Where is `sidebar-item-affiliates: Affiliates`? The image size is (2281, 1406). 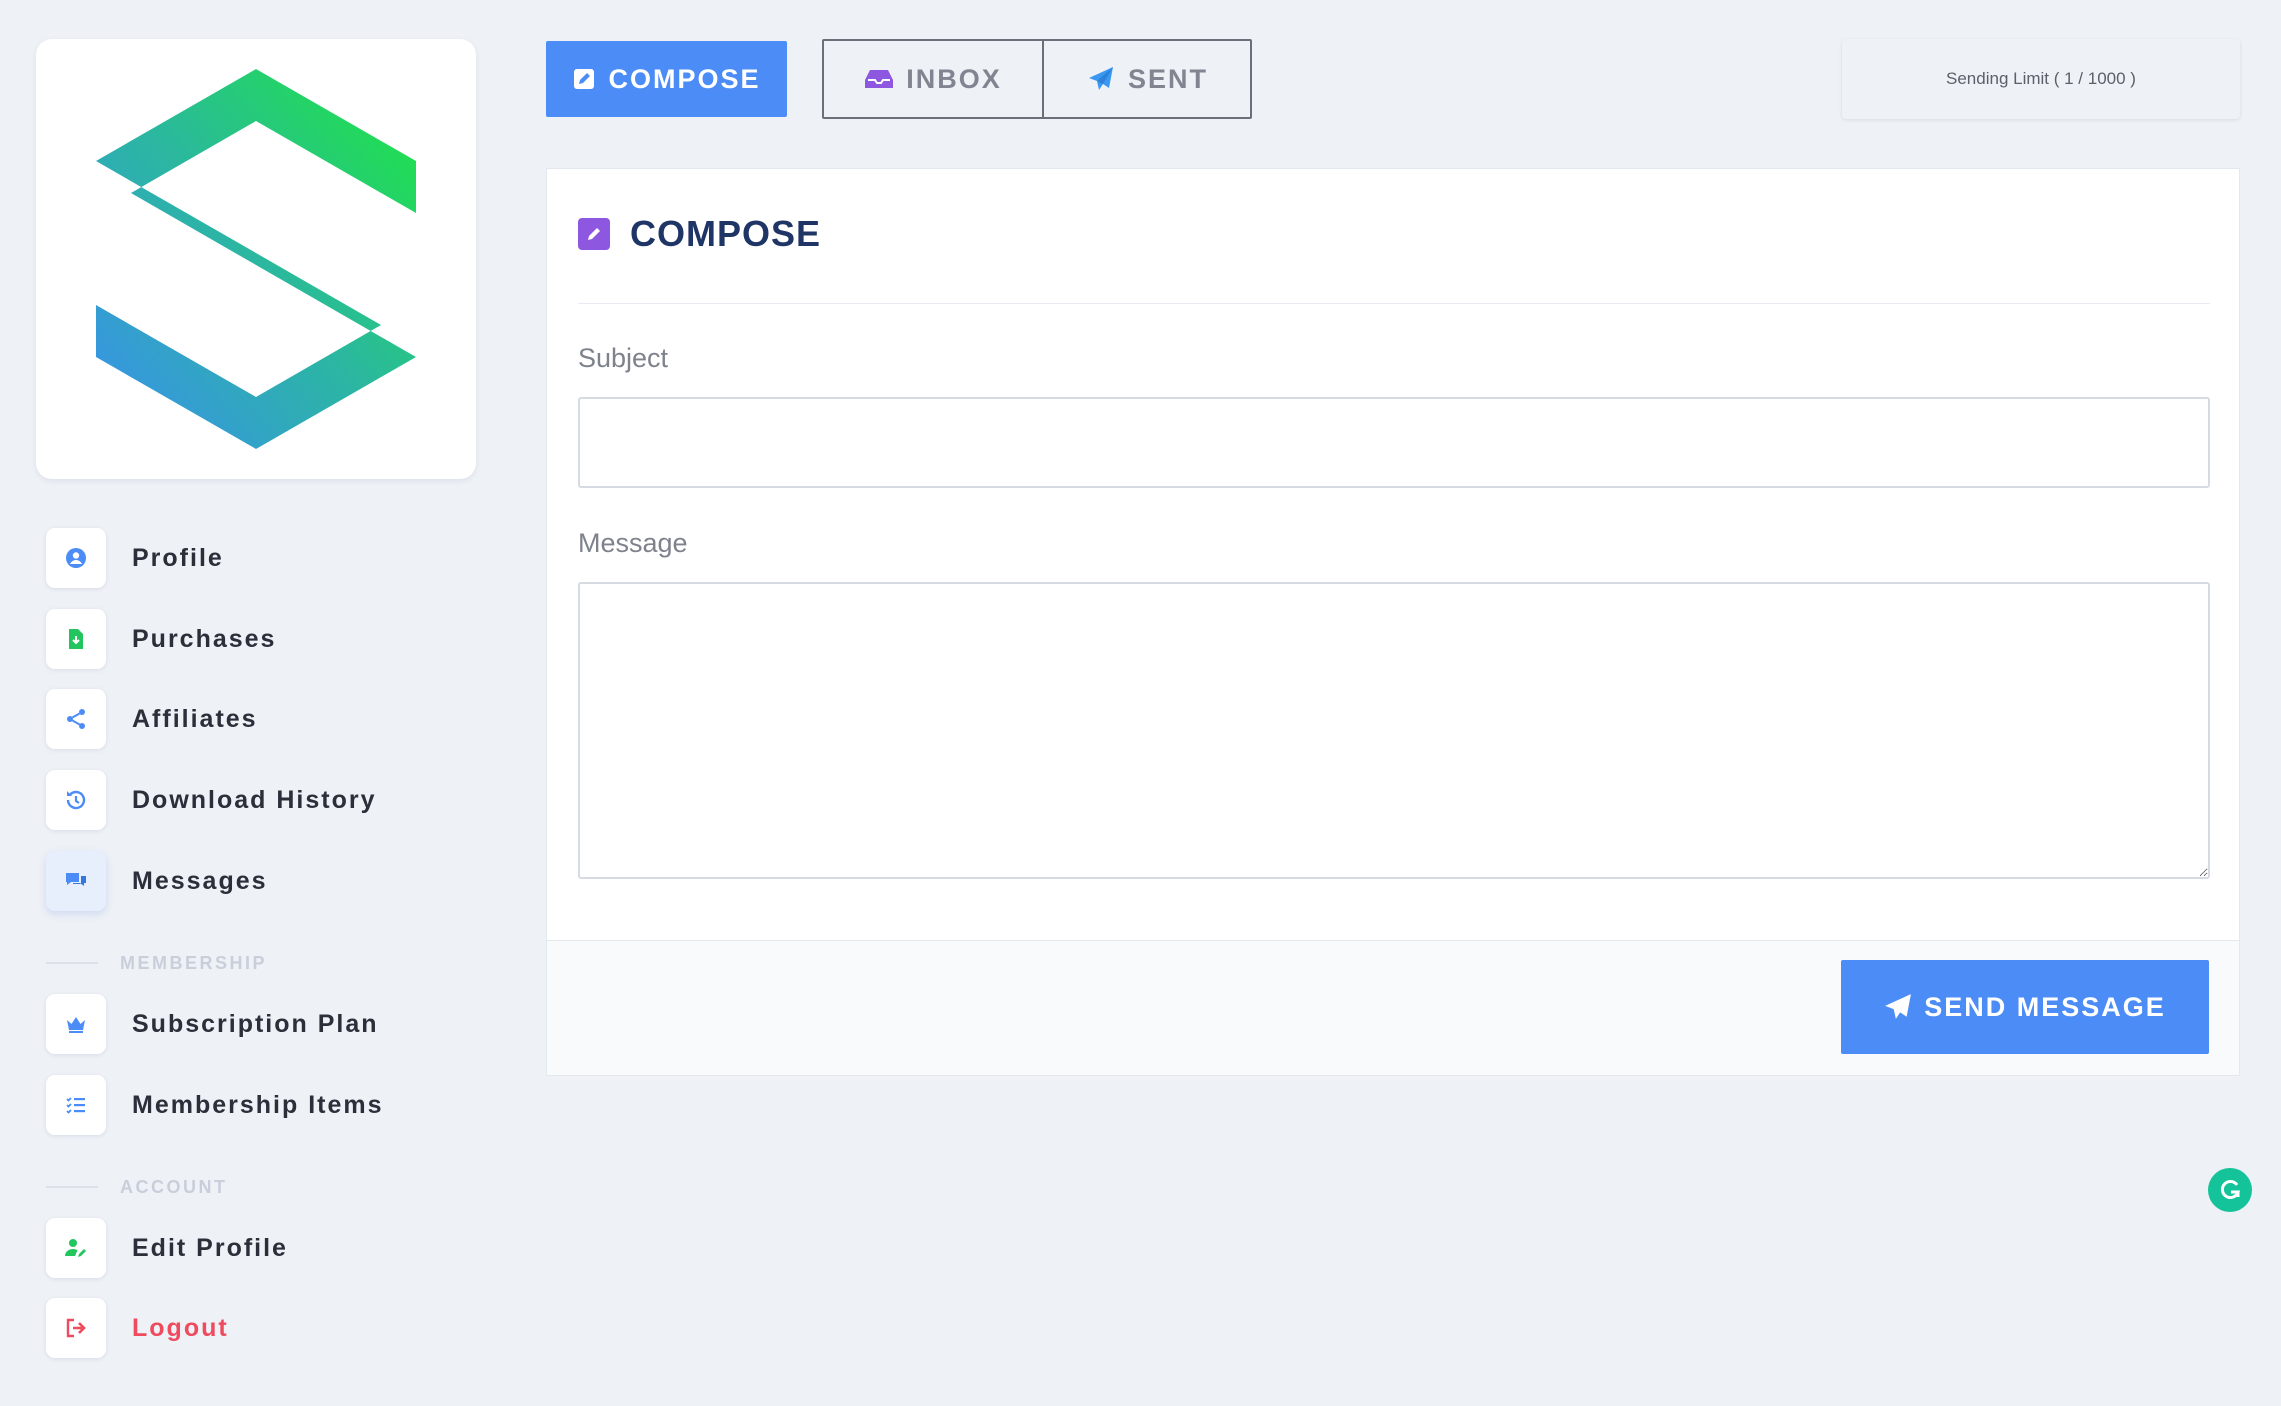 sidebar-item-affiliates: Affiliates is located at coordinates (266, 719).